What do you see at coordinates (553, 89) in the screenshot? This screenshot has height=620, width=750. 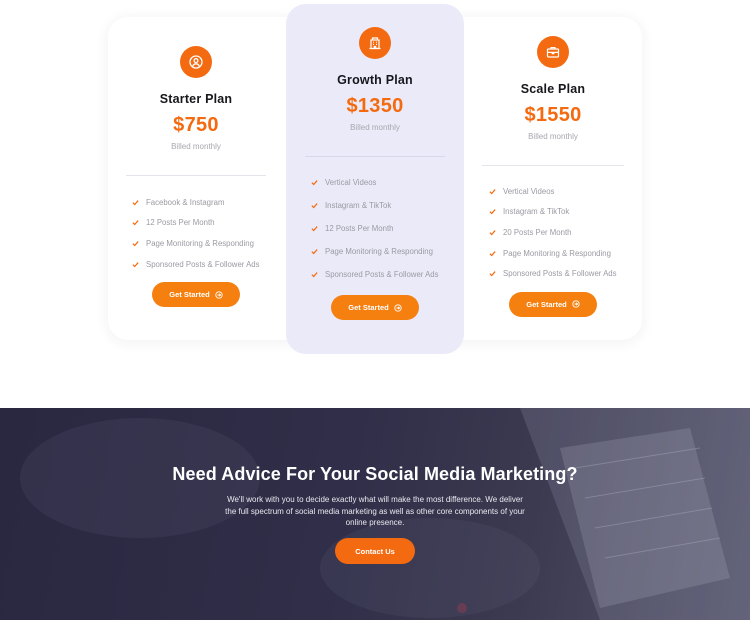 I see `plan-name: Scale Plan` at bounding box center [553, 89].